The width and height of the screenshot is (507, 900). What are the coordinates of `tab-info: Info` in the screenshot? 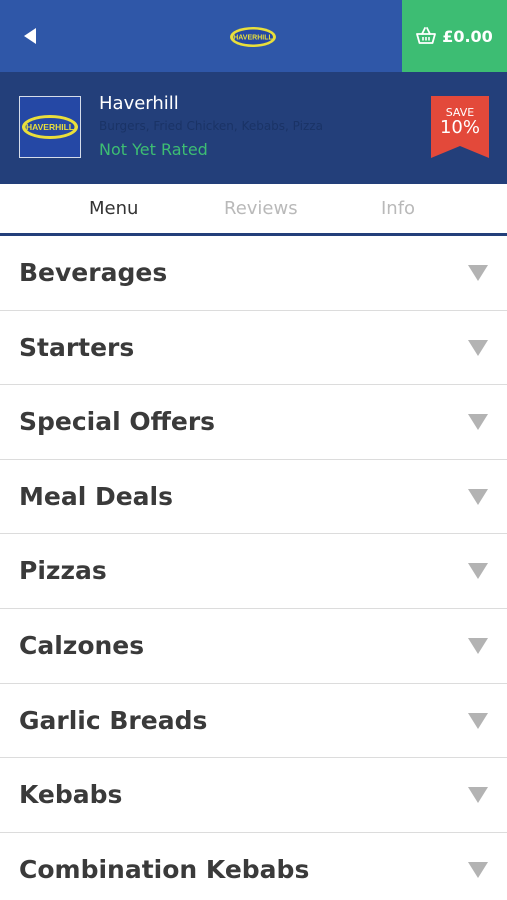 It's located at (398, 208).